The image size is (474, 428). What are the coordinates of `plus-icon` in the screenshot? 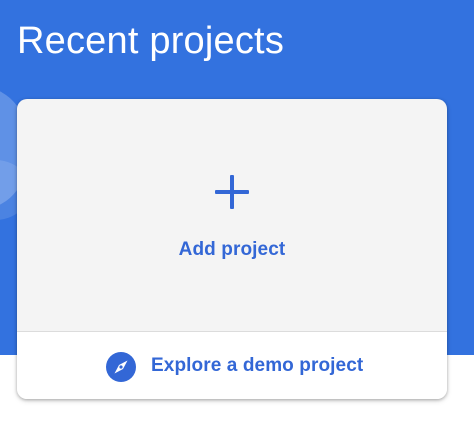 It's located at (232, 192).